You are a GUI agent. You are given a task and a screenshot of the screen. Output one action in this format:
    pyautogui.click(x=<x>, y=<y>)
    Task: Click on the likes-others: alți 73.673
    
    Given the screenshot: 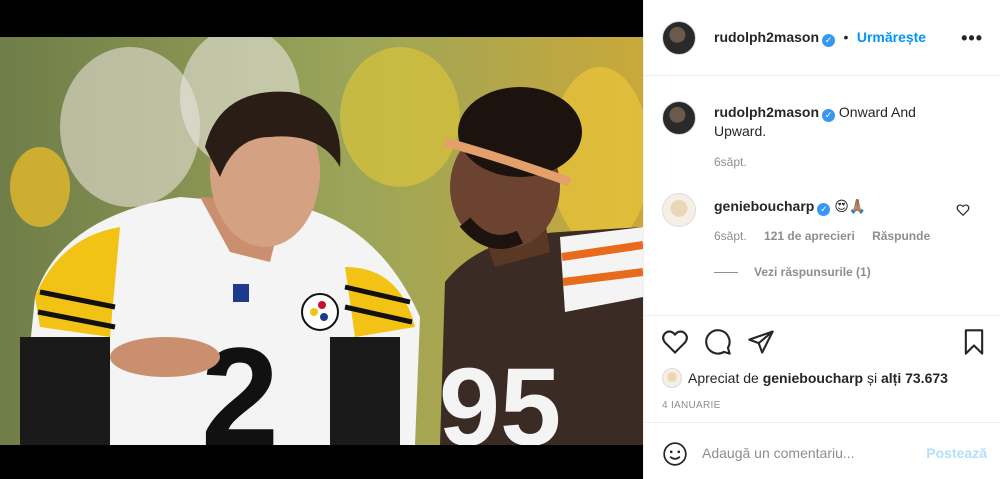 What is the action you would take?
    pyautogui.click(x=914, y=378)
    